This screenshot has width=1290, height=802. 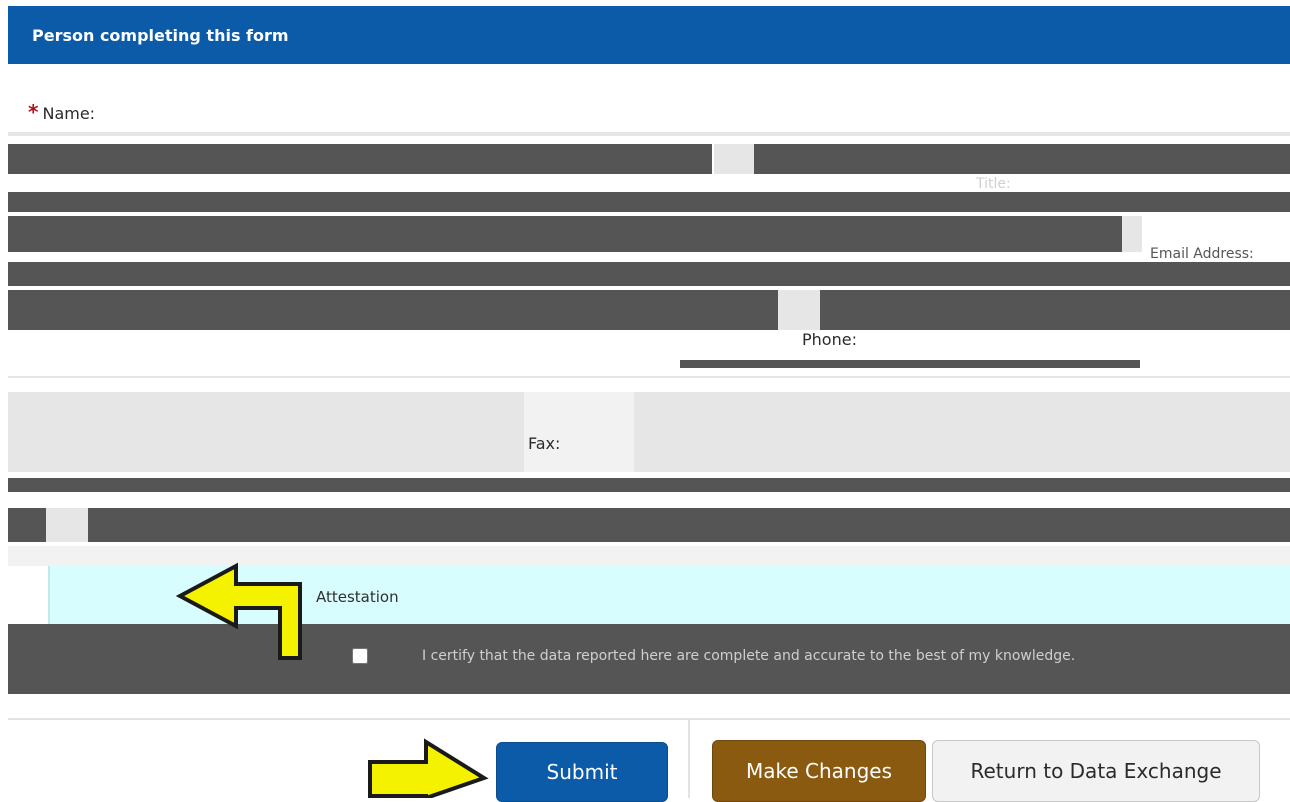 What do you see at coordinates (689, 525) in the screenshot?
I see `fax-input` at bounding box center [689, 525].